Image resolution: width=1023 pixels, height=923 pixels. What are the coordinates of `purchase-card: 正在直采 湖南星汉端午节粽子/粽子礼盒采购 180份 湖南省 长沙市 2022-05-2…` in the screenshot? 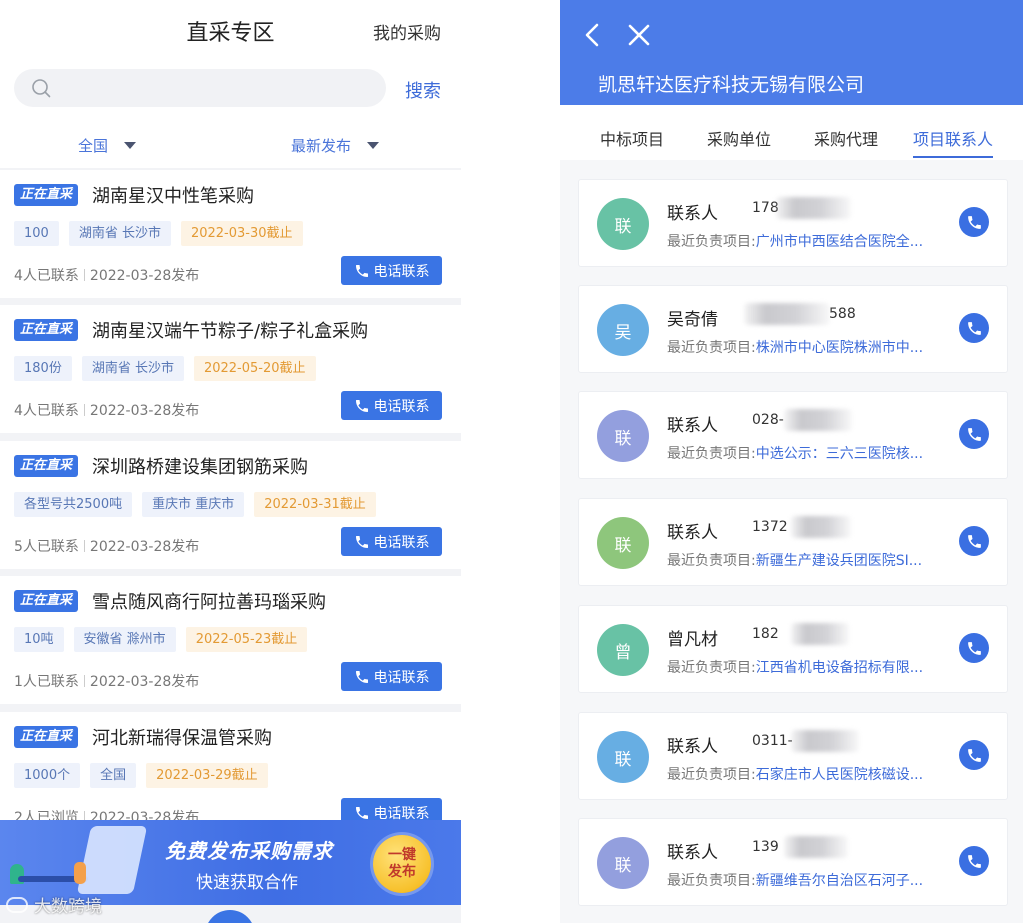 It's located at (230, 369).